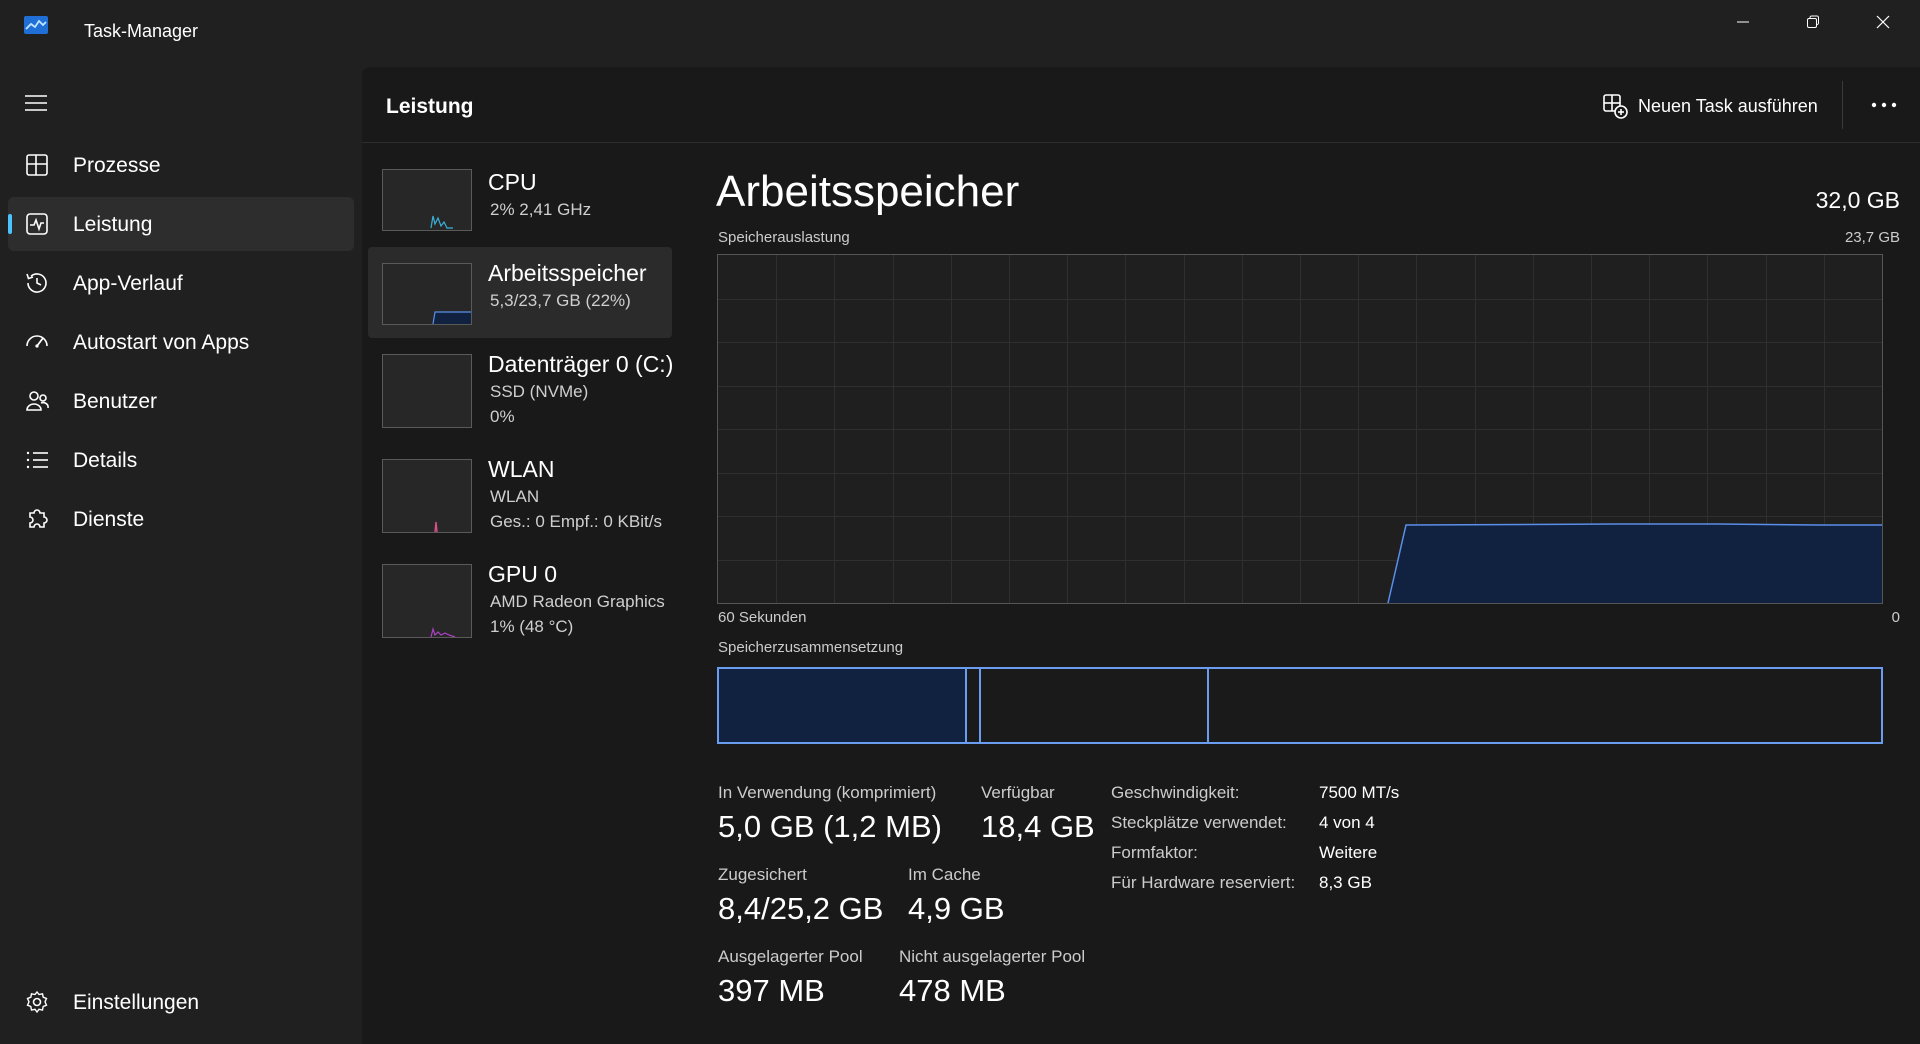 This screenshot has width=1920, height=1044. I want to click on more-options-button, so click(1884, 105).